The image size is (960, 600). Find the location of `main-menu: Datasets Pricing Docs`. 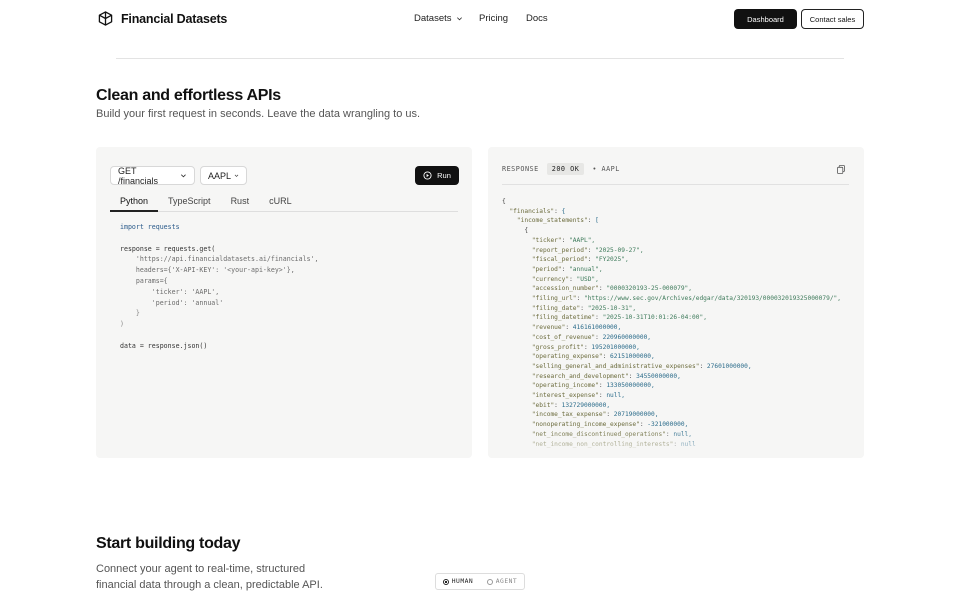

main-menu: Datasets Pricing Docs is located at coordinates (481, 18).